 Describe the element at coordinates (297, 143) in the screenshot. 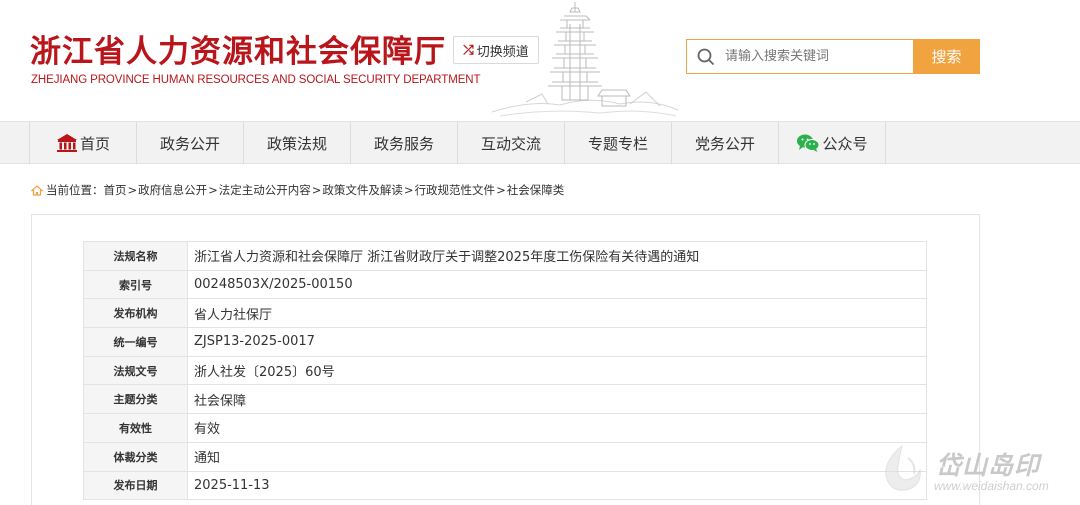

I see `nav-item-policies: 政策法规` at that location.